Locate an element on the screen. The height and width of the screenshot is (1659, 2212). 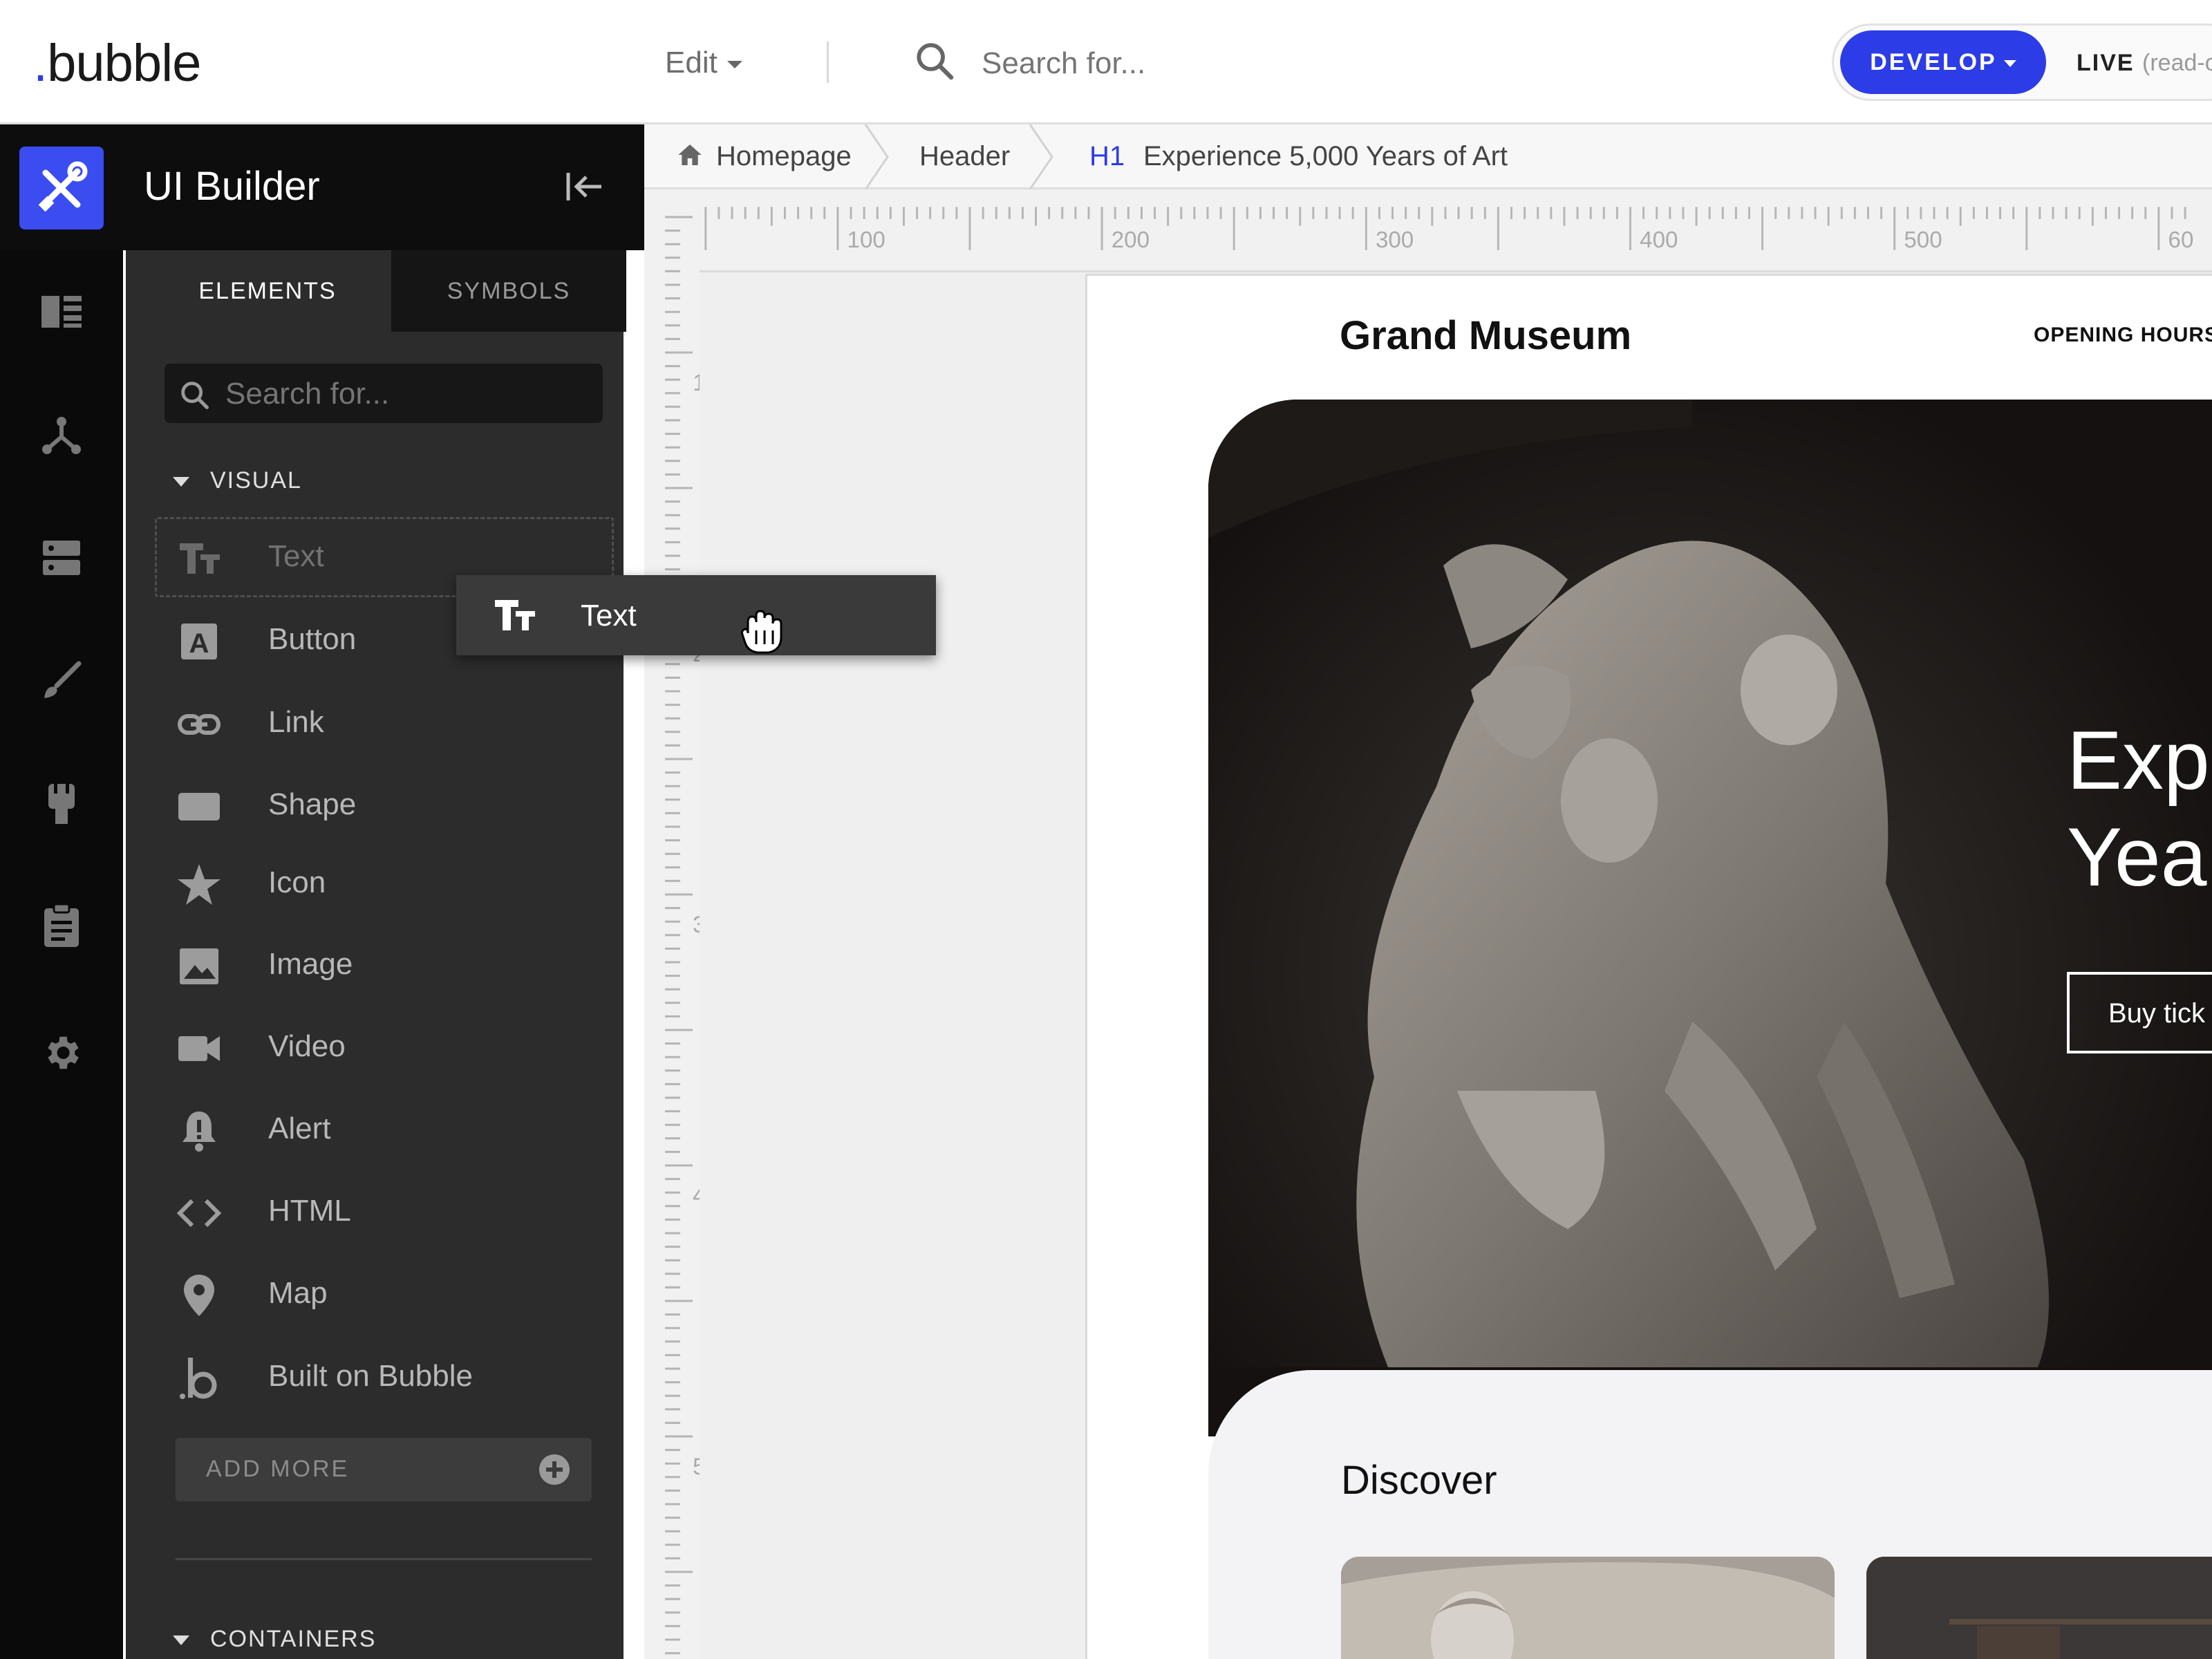
styles-icon is located at coordinates (61, 681).